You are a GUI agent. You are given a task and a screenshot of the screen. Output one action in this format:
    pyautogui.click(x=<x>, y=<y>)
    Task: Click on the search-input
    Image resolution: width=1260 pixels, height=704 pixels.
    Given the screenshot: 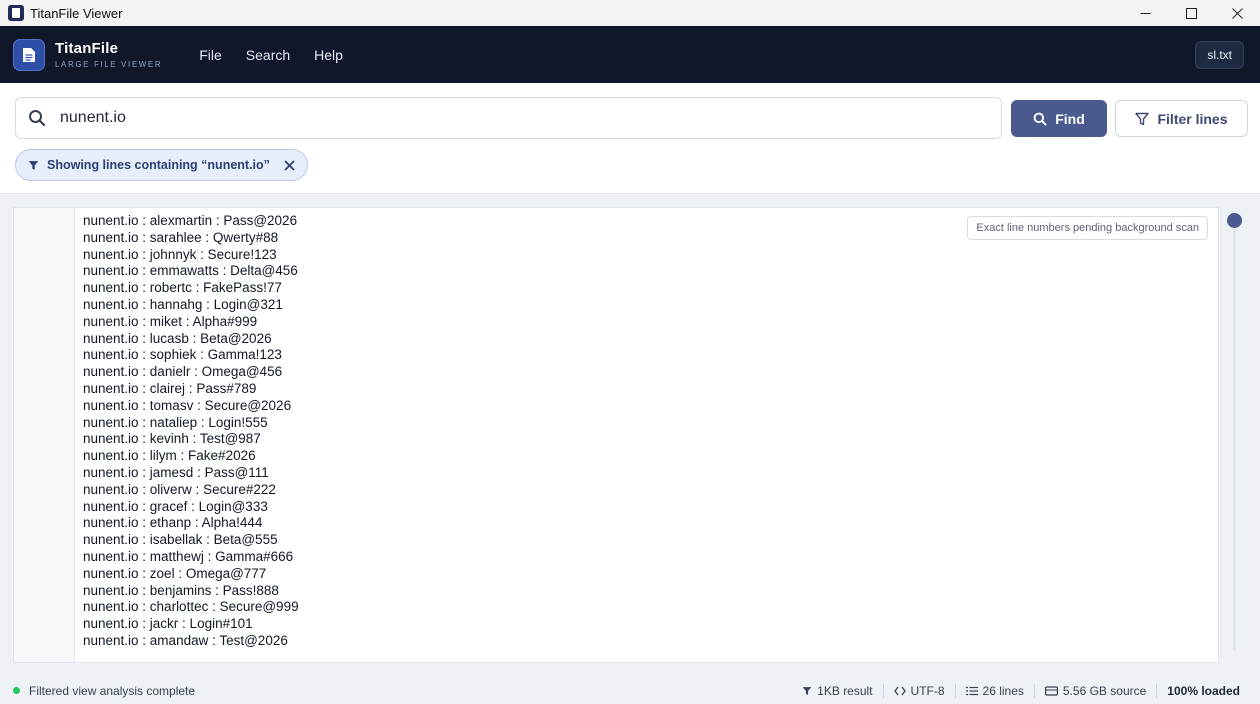 What is the action you would take?
    pyautogui.click(x=510, y=118)
    